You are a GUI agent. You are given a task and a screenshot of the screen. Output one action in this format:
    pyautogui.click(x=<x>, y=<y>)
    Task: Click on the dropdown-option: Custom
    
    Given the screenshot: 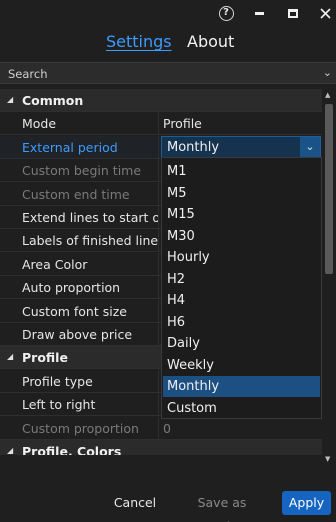 What is the action you would take?
    pyautogui.click(x=241, y=408)
    